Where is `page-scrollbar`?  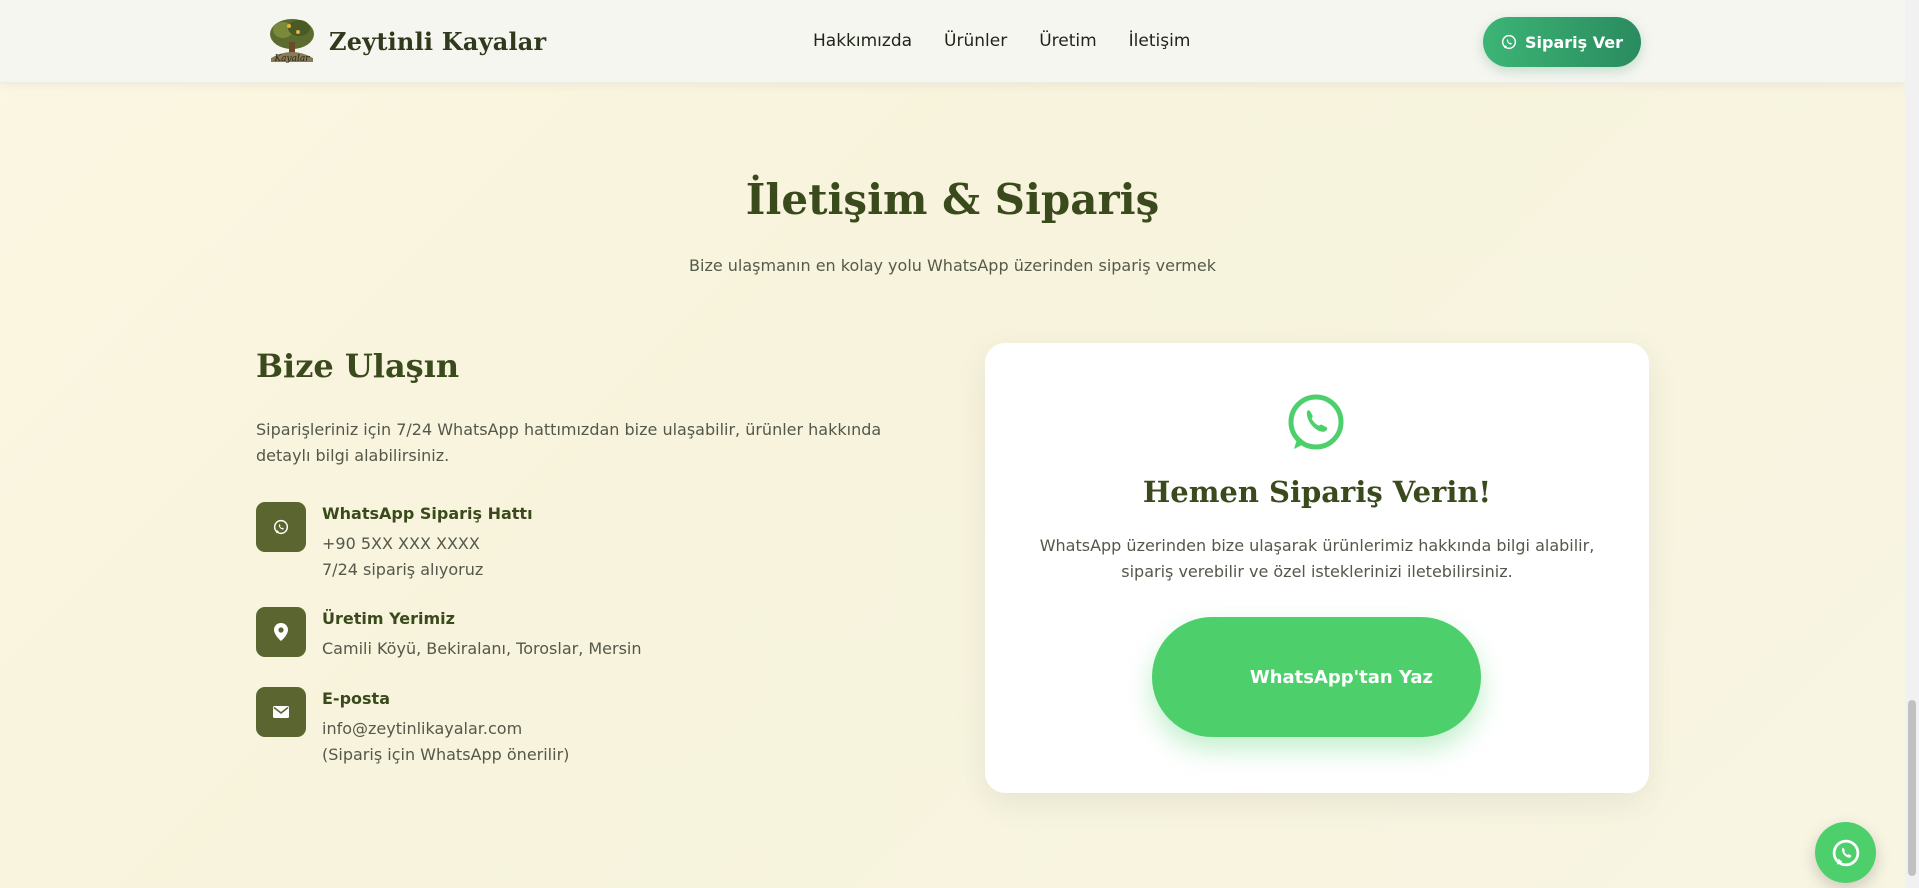 page-scrollbar is located at coordinates (1912, 444).